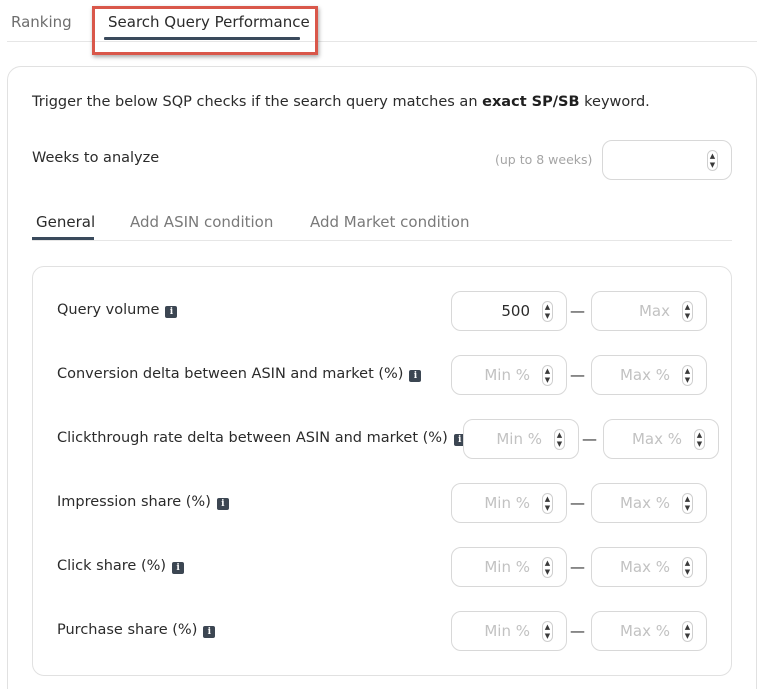 The image size is (771, 689). I want to click on purchase-share-label: Purchase share (%) i, so click(136, 630).